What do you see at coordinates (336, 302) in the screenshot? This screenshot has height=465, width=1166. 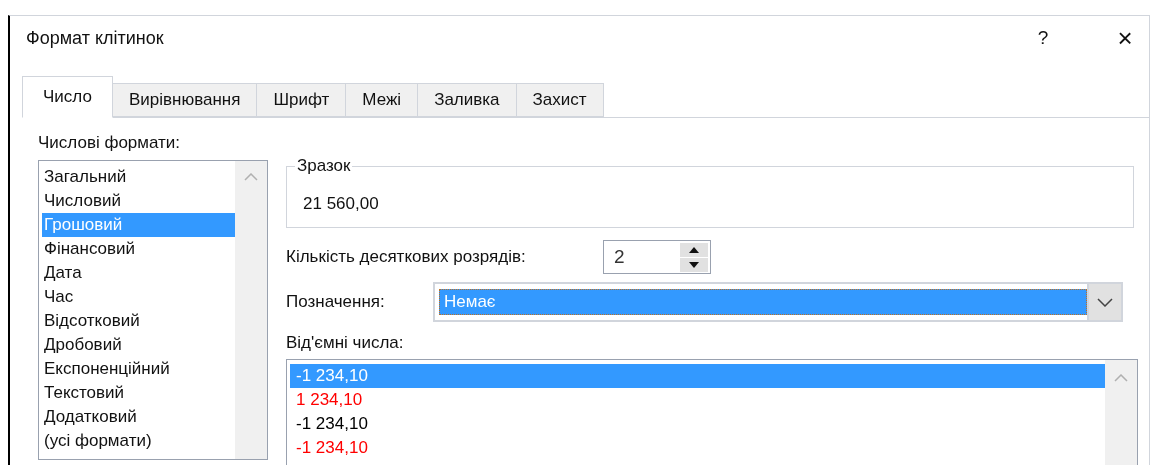 I see `field-label: Позначення:` at bounding box center [336, 302].